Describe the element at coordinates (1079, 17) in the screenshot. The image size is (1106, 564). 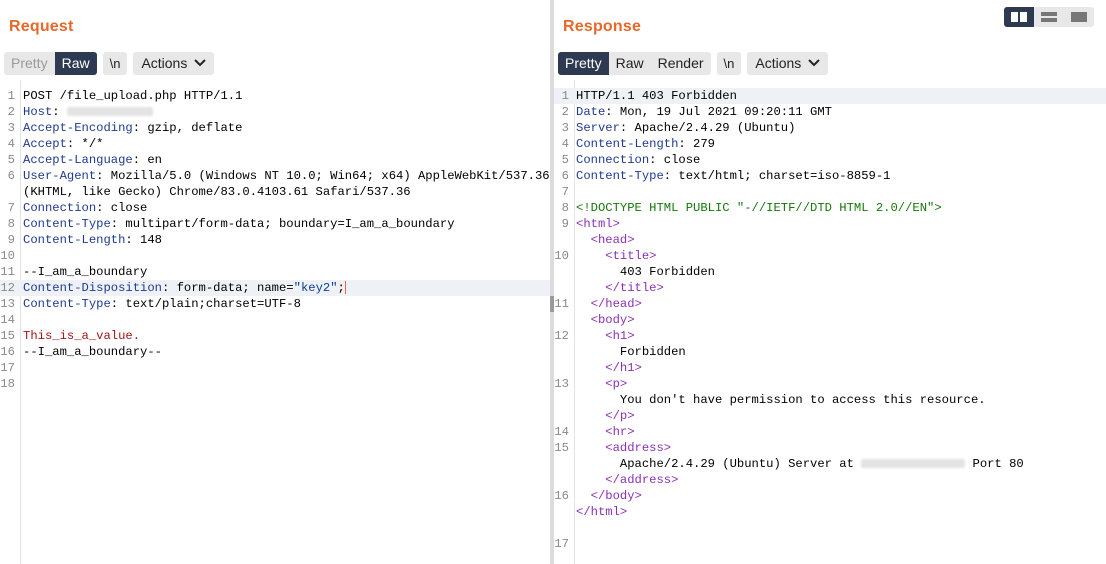
I see `single-pane-icon` at that location.